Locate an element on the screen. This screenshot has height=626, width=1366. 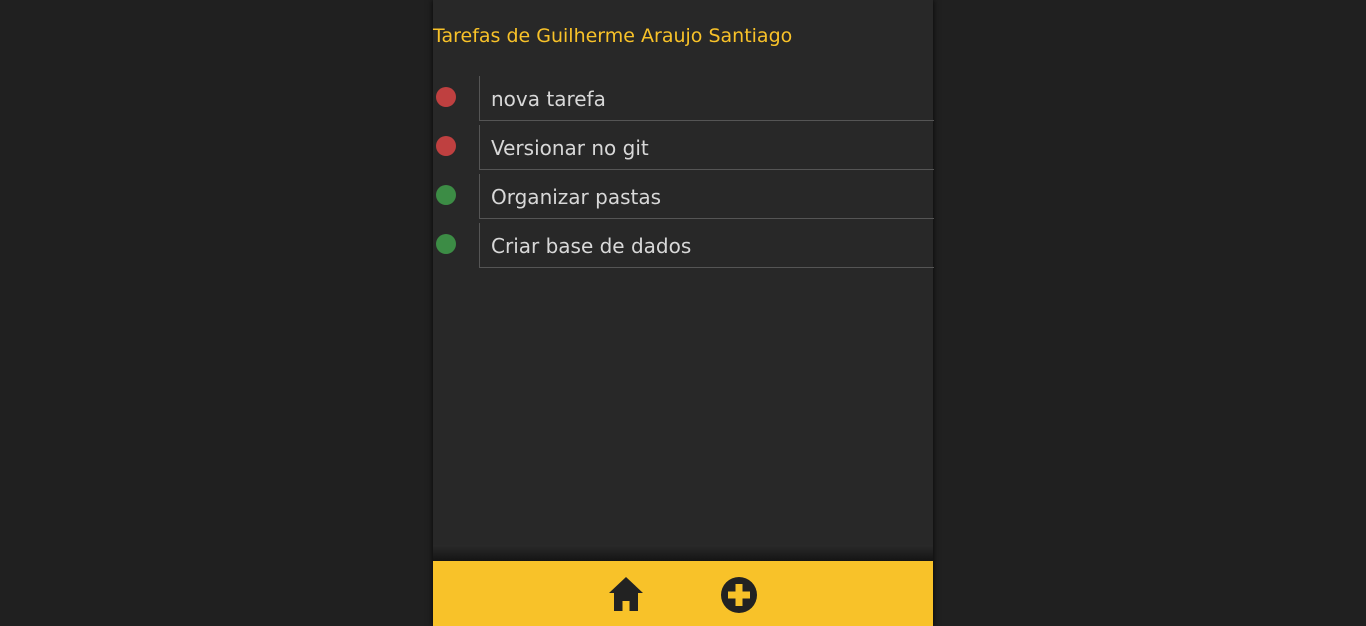
home-icon is located at coordinates (626, 594).